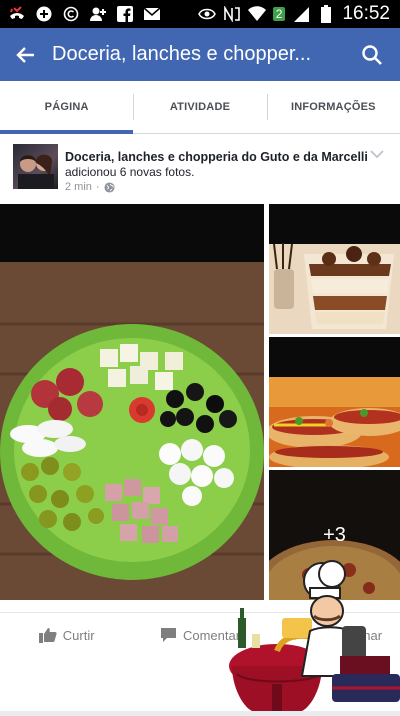  What do you see at coordinates (71, 14) in the screenshot?
I see `copyright-icon` at bounding box center [71, 14].